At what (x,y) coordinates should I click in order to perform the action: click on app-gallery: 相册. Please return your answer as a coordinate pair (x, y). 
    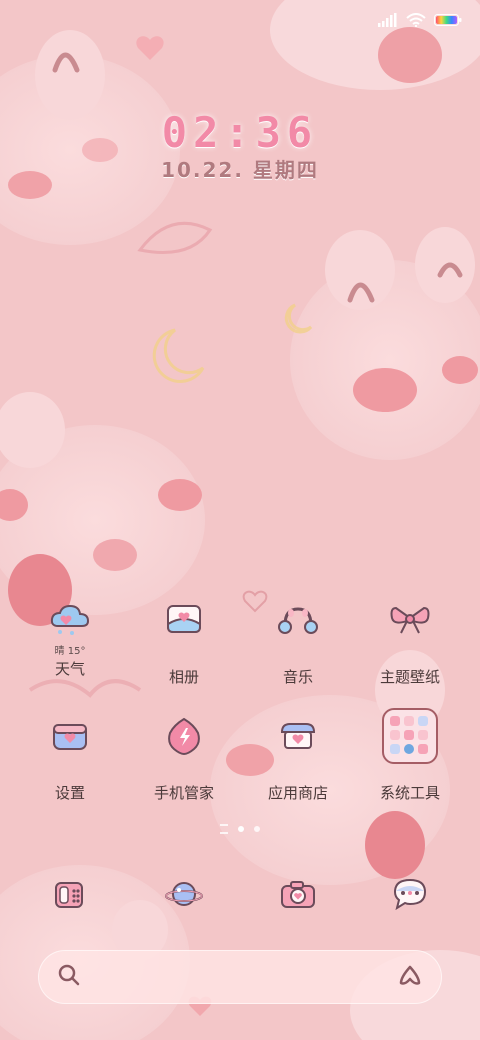
    Looking at the image, I should click on (184, 639).